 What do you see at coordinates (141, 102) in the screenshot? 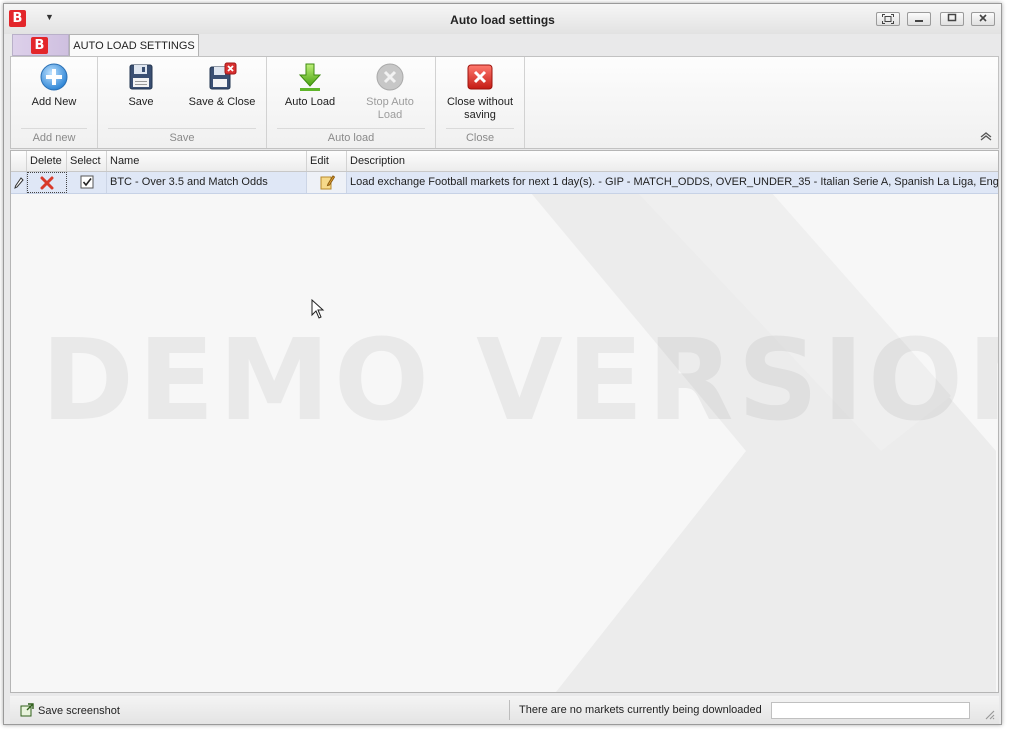
I see `save-label: Save` at bounding box center [141, 102].